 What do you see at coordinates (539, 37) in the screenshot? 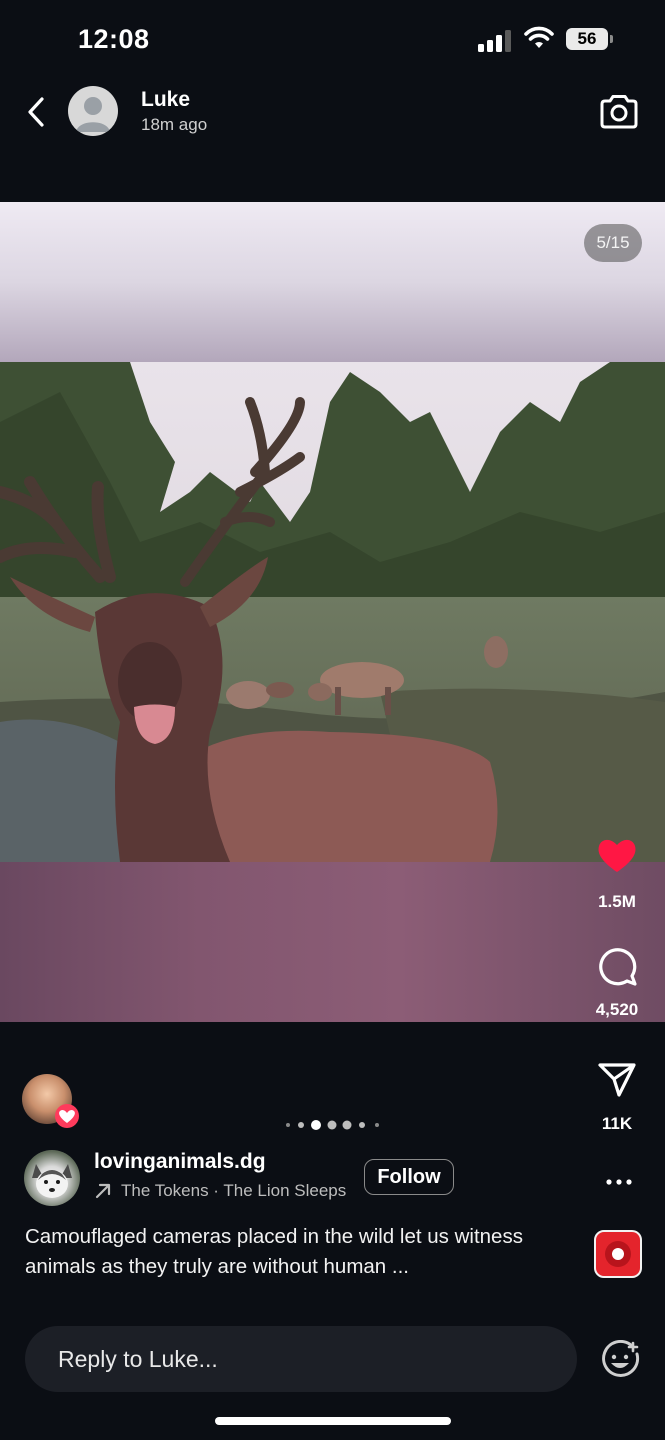
I see `wifi-icon` at bounding box center [539, 37].